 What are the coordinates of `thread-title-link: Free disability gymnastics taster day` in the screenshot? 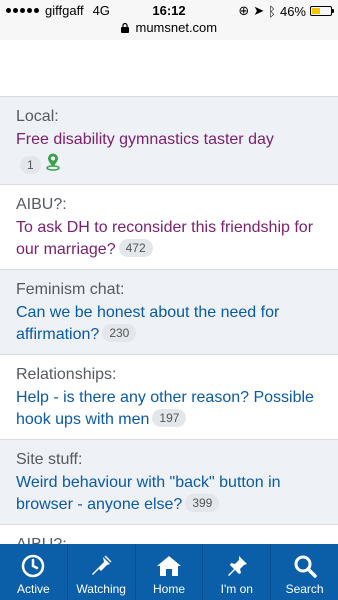 It's located at (169, 140).